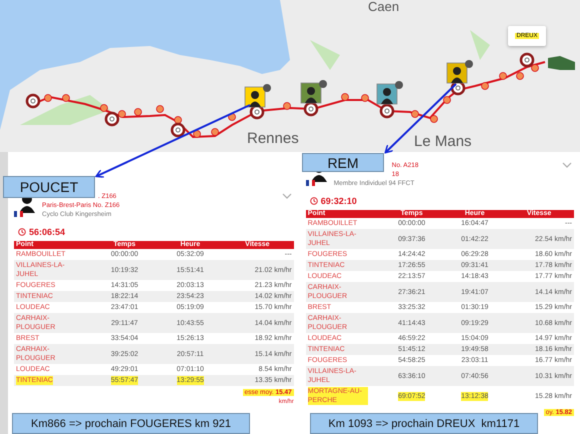  I want to click on progress-note: Km 1093 => prochain DREUX km1171, so click(424, 423).